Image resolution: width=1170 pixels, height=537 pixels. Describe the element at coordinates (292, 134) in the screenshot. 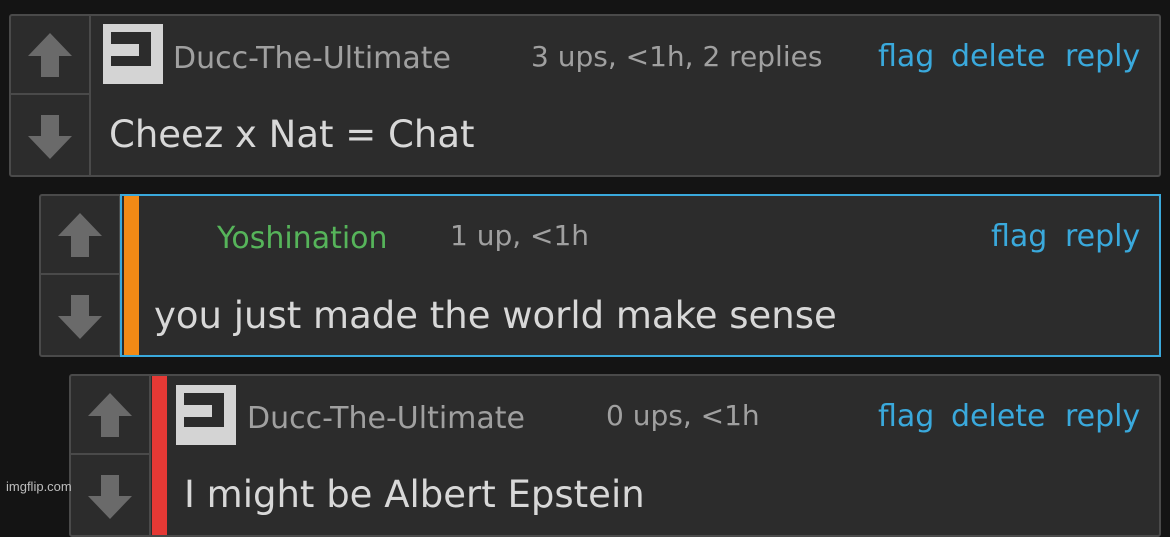

I see `comment-text: Cheez x Nat = Chat` at that location.